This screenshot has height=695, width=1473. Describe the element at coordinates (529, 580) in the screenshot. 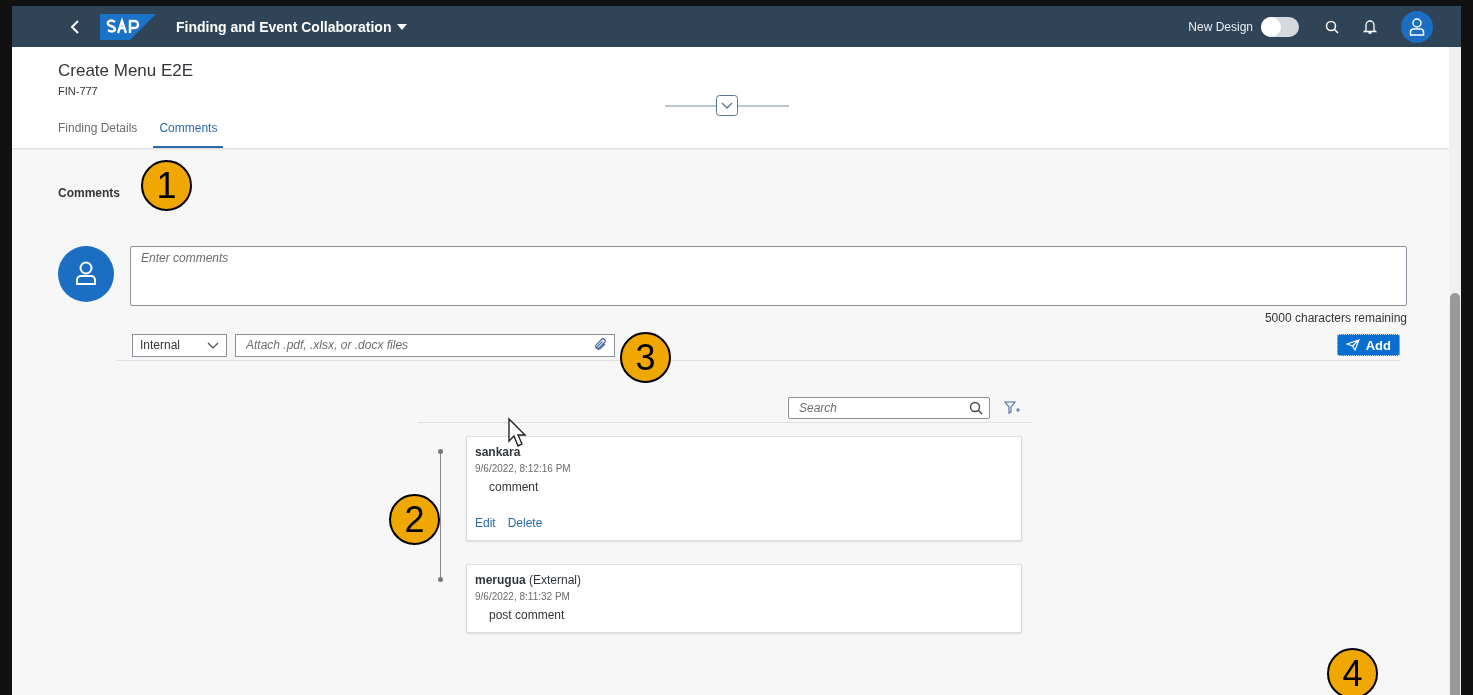

I see `comment-author: merugua (External)` at that location.